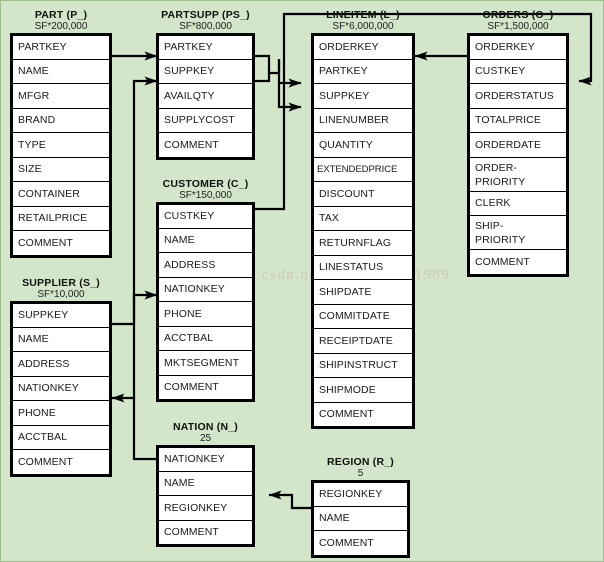 The width and height of the screenshot is (604, 562). Describe the element at coordinates (363, 145) in the screenshot. I see `field-lineitem-quantity: QUANTITY` at that location.